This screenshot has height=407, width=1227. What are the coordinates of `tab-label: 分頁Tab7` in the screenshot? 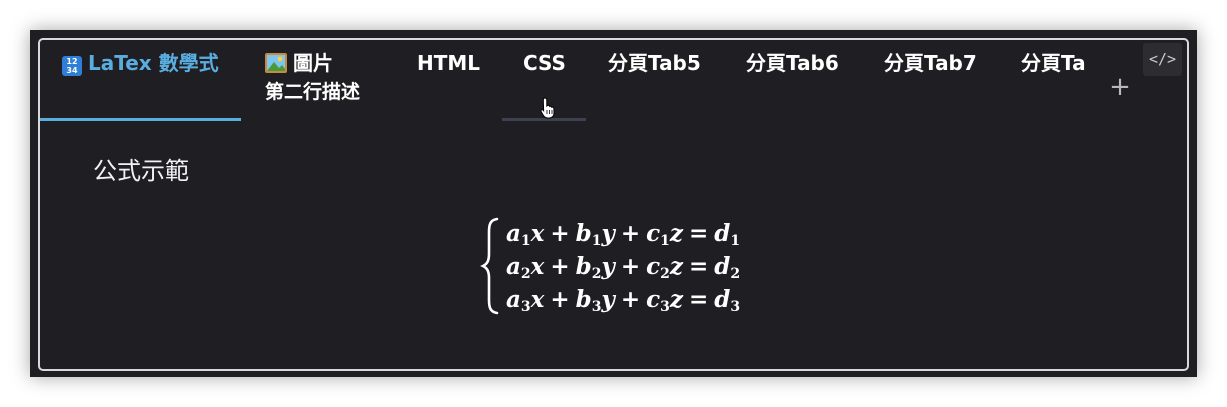 It's located at (930, 63).